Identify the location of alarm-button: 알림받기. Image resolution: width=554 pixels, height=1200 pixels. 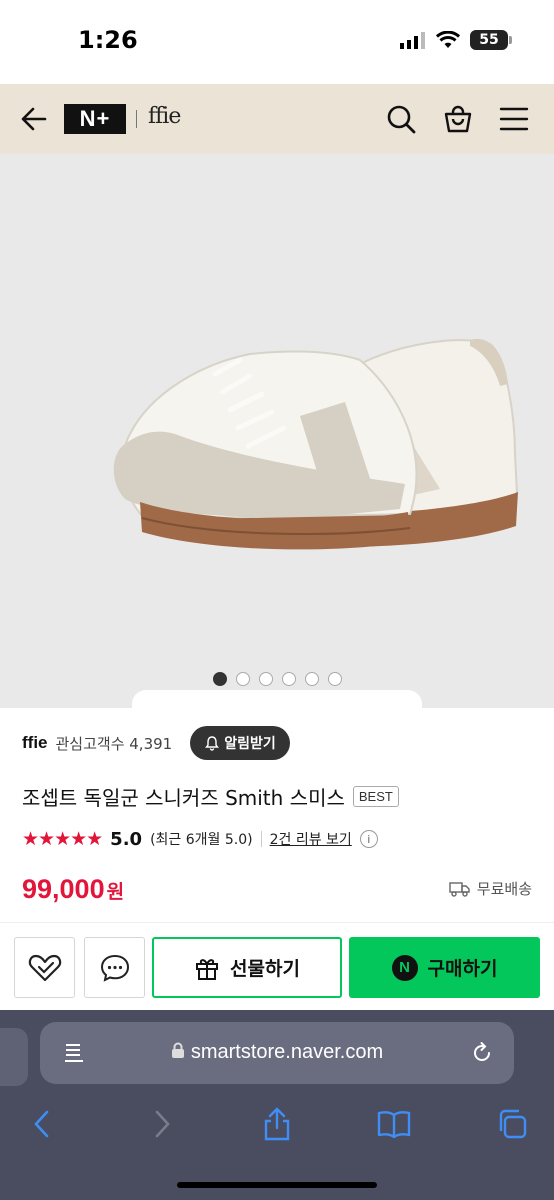
(240, 743).